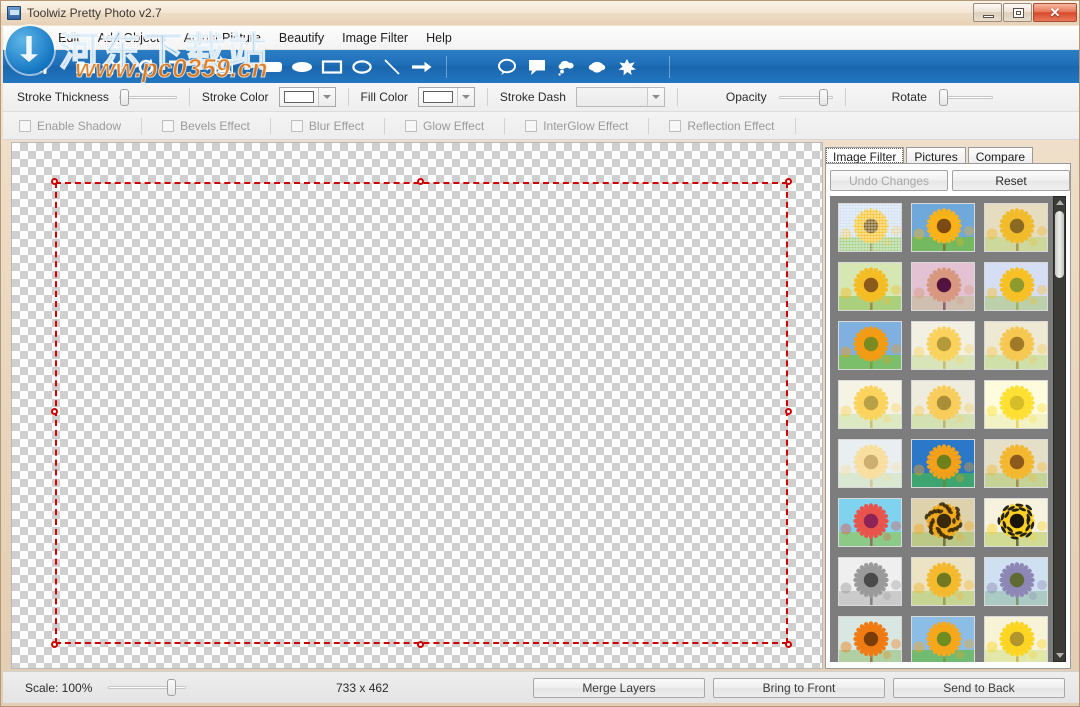  Describe the element at coordinates (362, 67) in the screenshot. I see `ellipse-tool-button` at that location.